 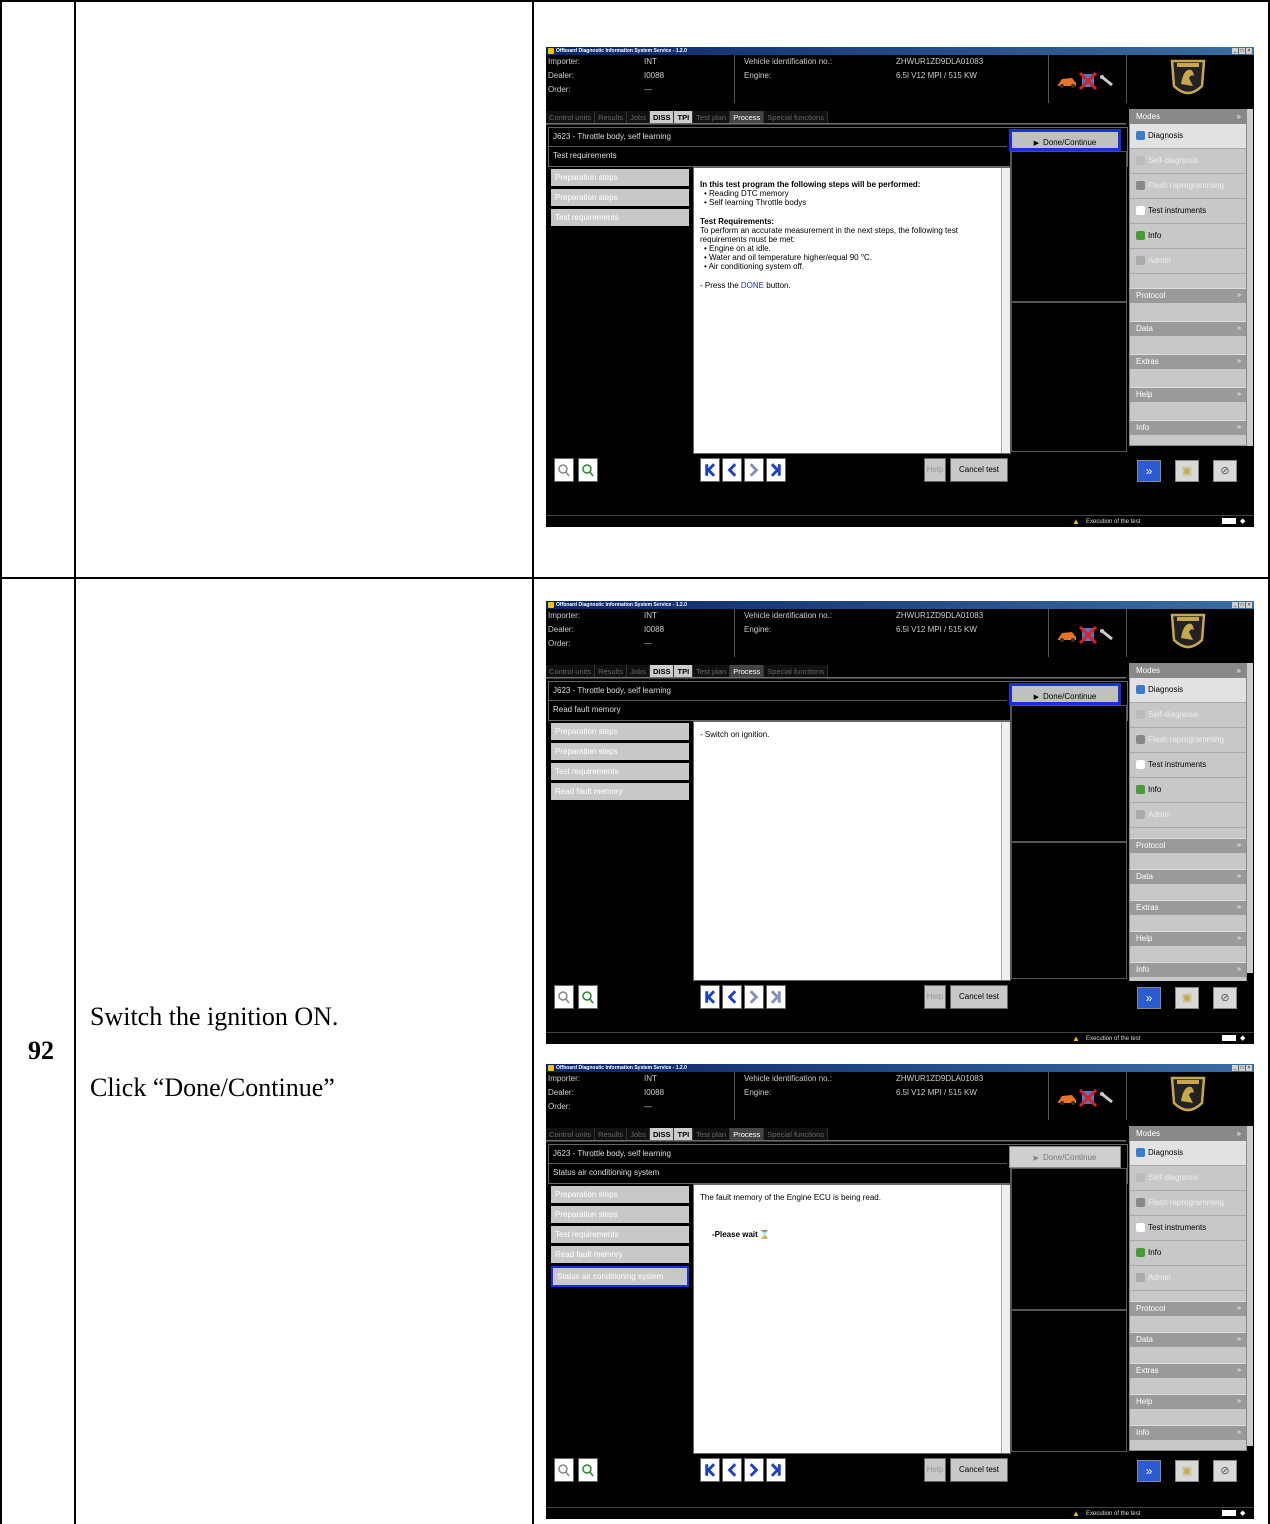 I want to click on done-link: DONE, so click(x=752, y=285).